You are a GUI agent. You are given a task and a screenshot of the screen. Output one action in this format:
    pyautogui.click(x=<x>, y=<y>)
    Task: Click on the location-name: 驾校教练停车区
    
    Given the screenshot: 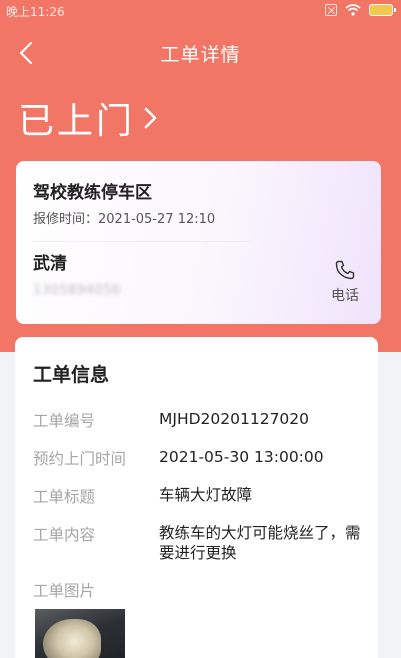 What is the action you would take?
    pyautogui.click(x=92, y=193)
    